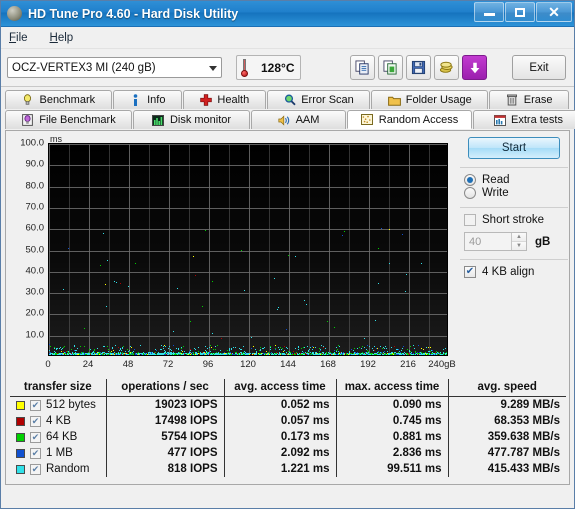 This screenshot has width=575, height=509. I want to click on x-tick-label: 48, so click(128, 364).